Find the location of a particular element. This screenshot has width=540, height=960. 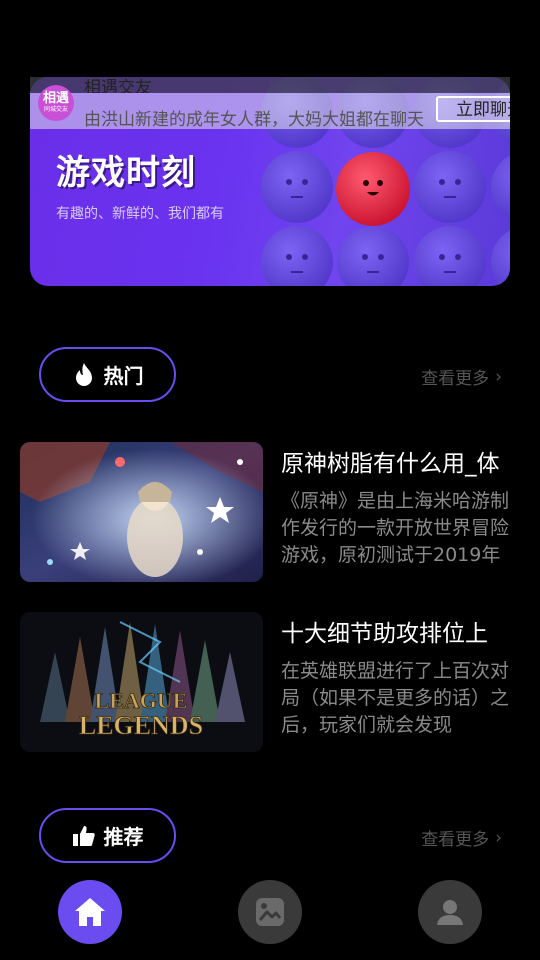

ad-chat-button: 立即聊天 is located at coordinates (473, 109).